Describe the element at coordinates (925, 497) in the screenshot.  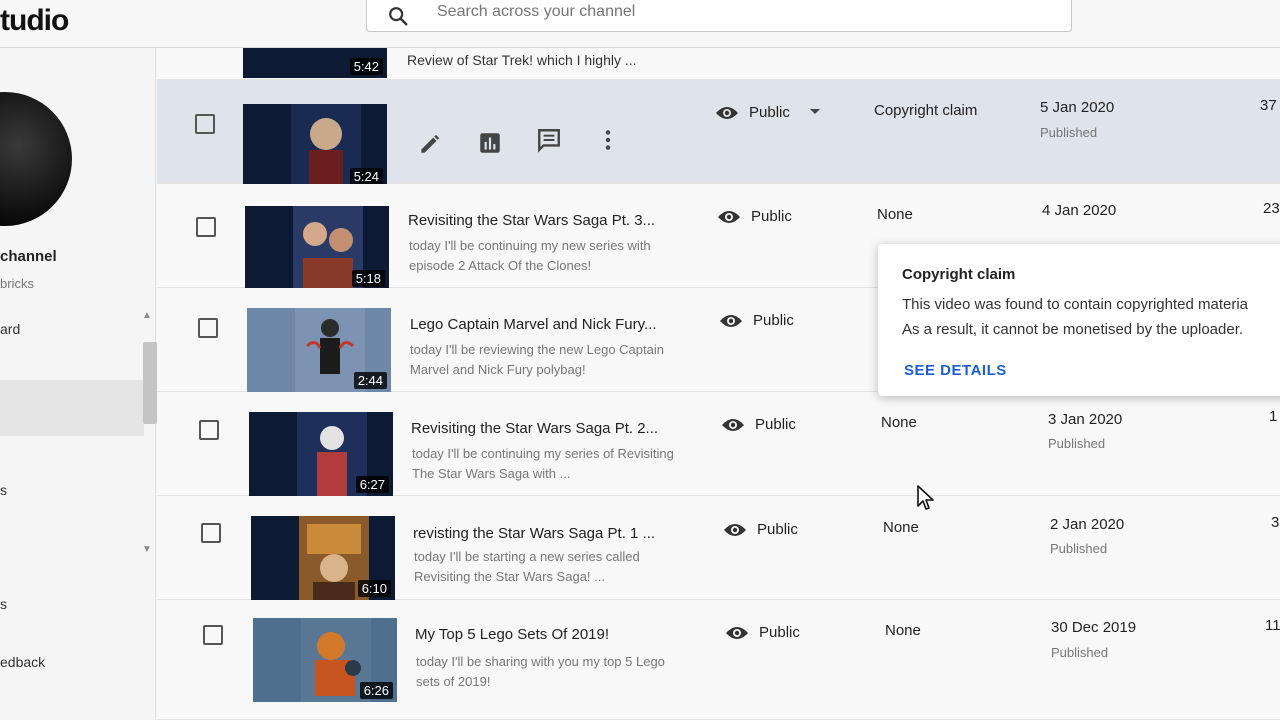
I see `mouse-cursor-icon` at that location.